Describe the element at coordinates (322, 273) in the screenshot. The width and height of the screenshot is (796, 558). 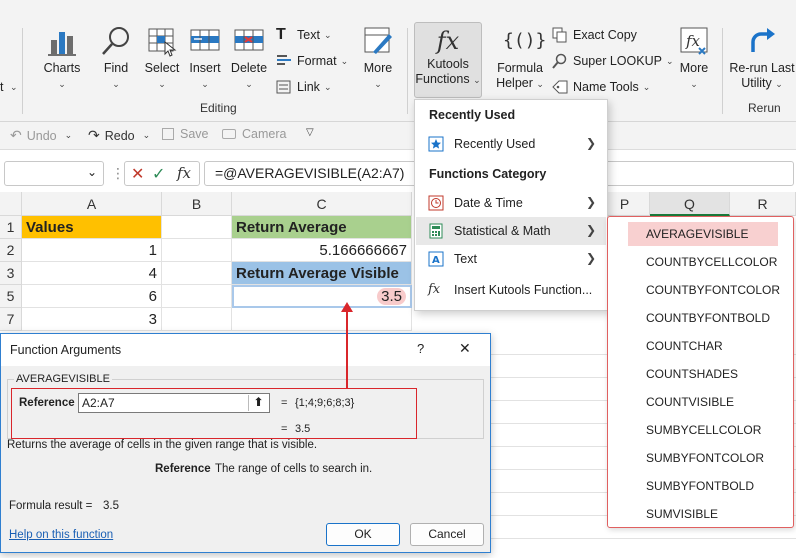
I see `cell-c3: Return Average Visible` at that location.